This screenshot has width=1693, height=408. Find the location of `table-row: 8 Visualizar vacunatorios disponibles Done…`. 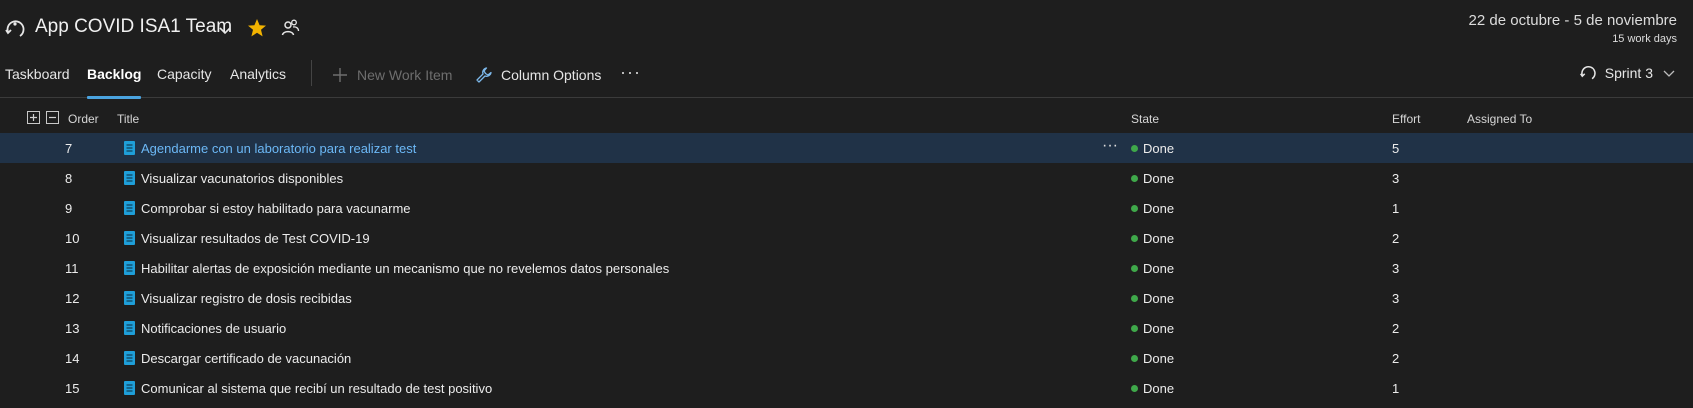

table-row: 8 Visualizar vacunatorios disponibles Done… is located at coordinates (846, 178).